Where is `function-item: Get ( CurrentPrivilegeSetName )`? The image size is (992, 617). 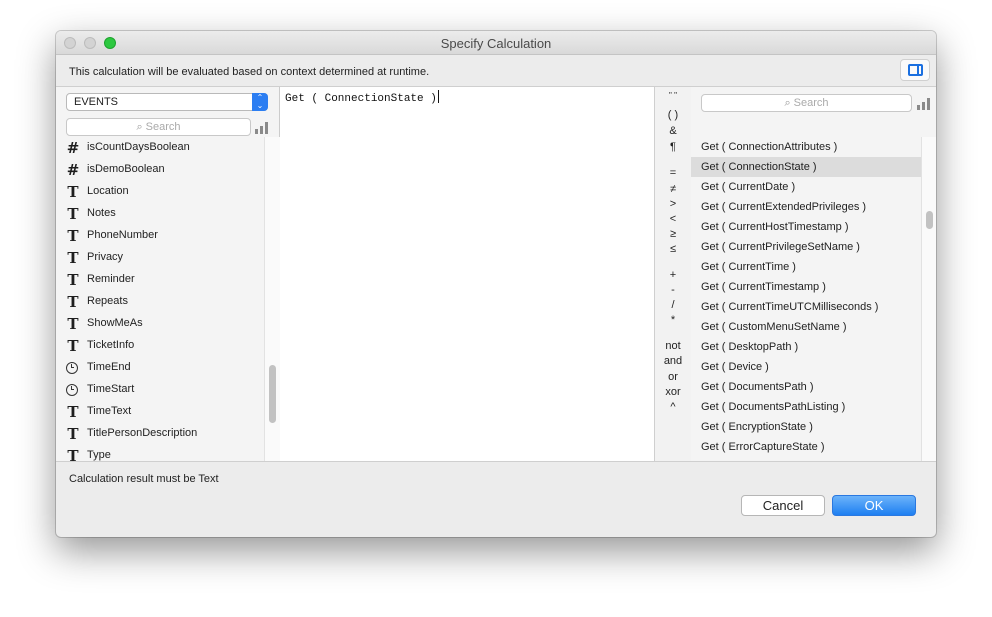 function-item: Get ( CurrentPrivilegeSetName ) is located at coordinates (806, 247).